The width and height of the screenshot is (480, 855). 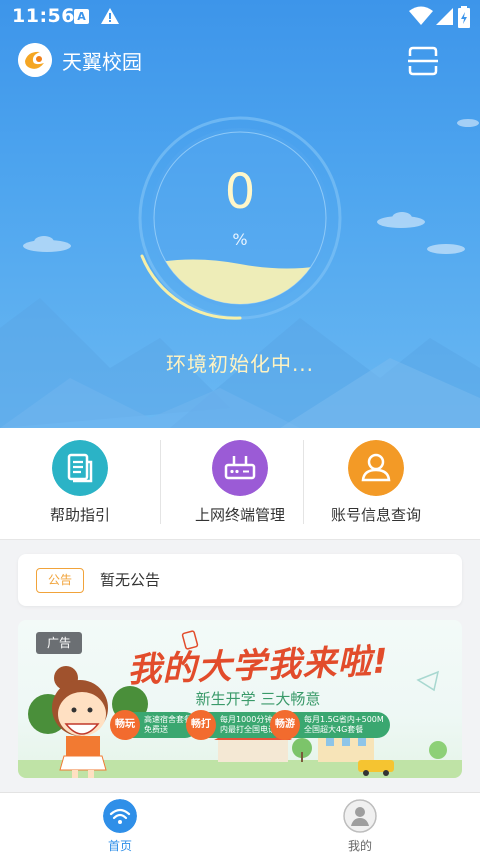 I want to click on tab-home: 首页, so click(x=120, y=824).